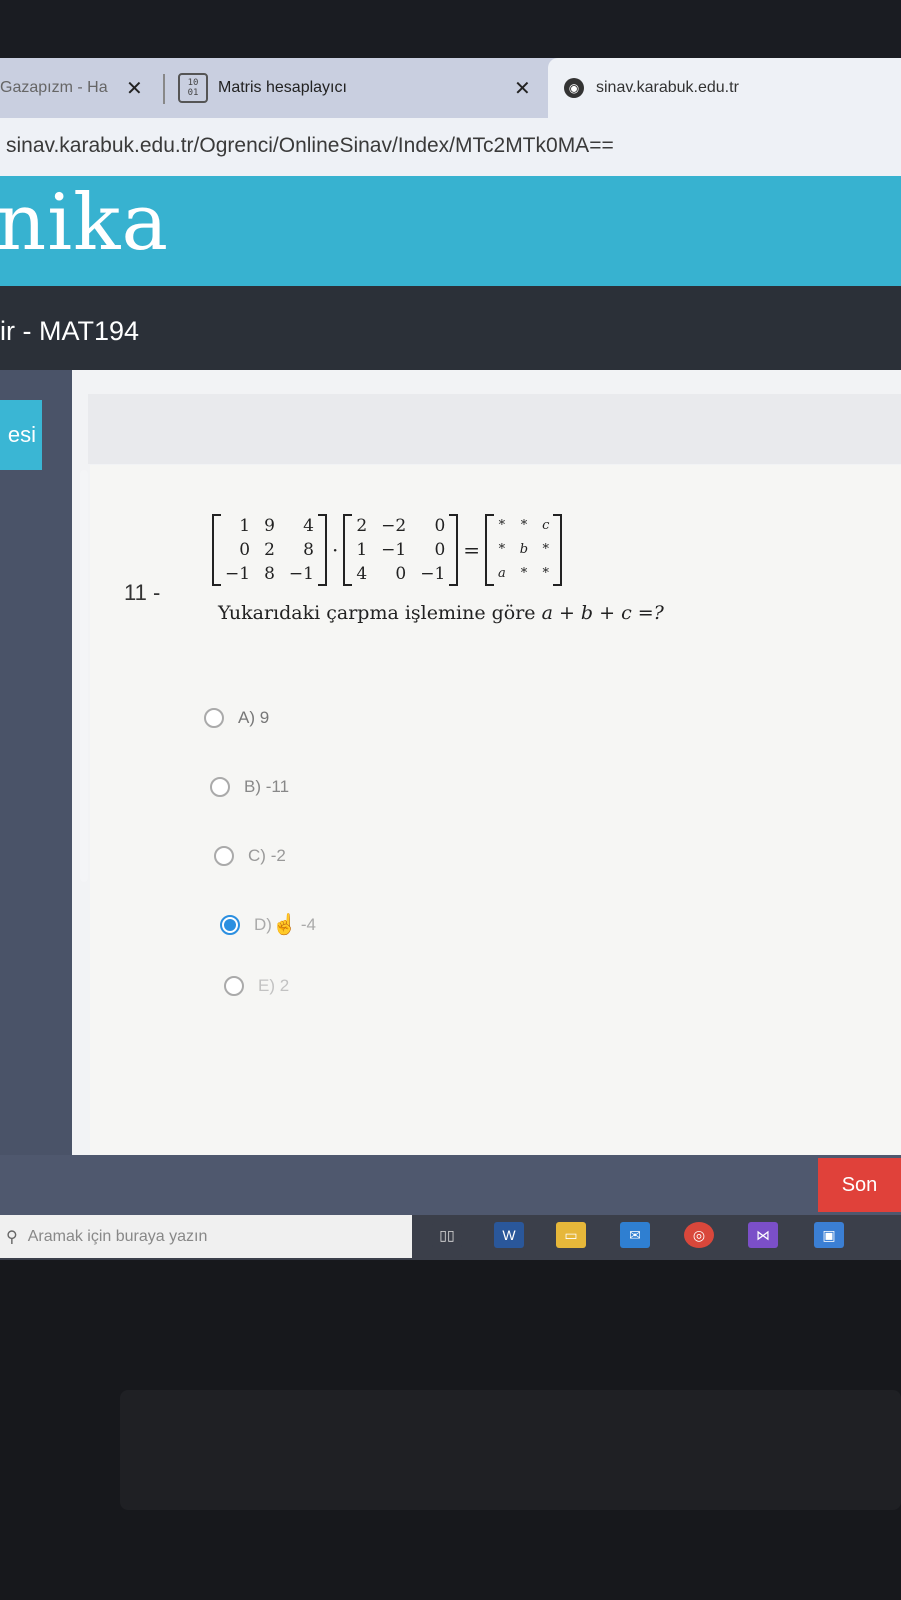 The height and width of the screenshot is (1600, 901). What do you see at coordinates (266, 985) in the screenshot?
I see `option-label: E)` at bounding box center [266, 985].